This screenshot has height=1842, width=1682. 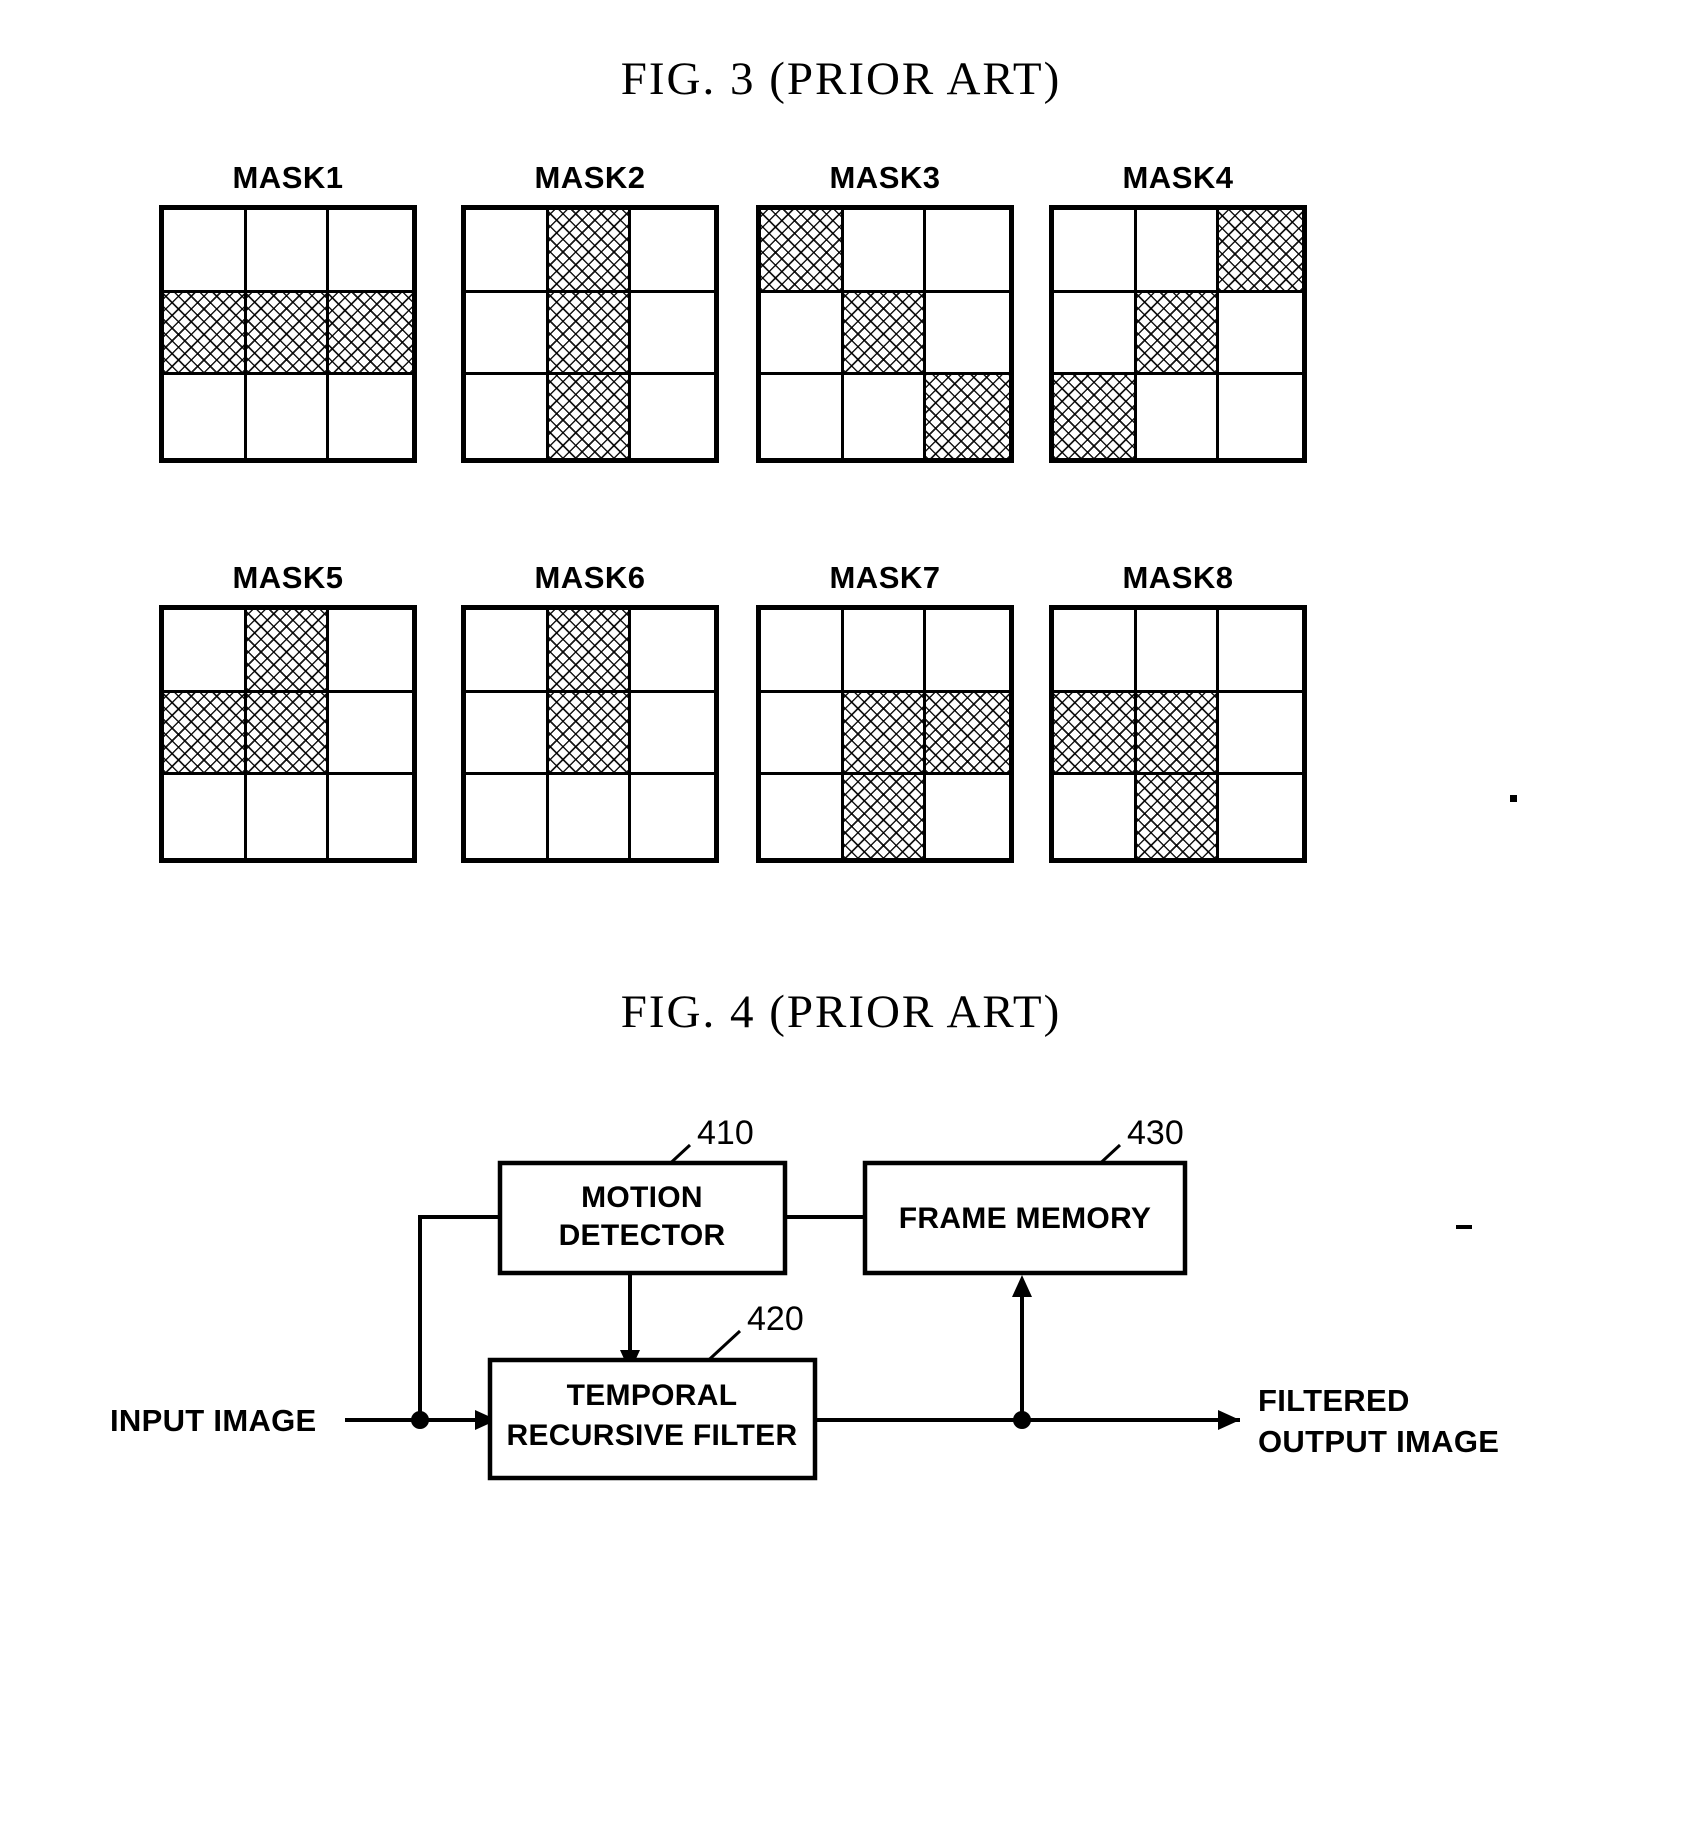 I want to click on input-image-label: INPUT IMAGE, so click(x=213, y=1420).